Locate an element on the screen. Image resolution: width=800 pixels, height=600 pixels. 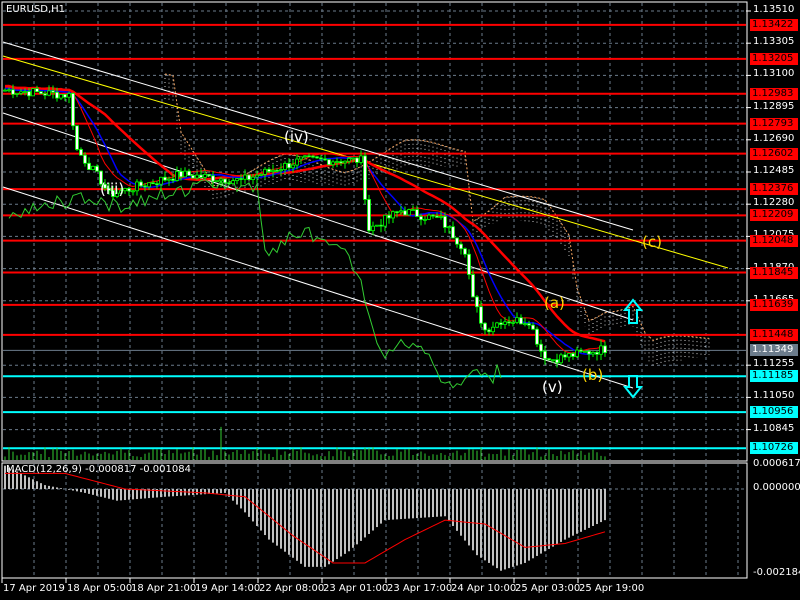
price-level-label: 1.10726 is located at coordinates (774, 448).